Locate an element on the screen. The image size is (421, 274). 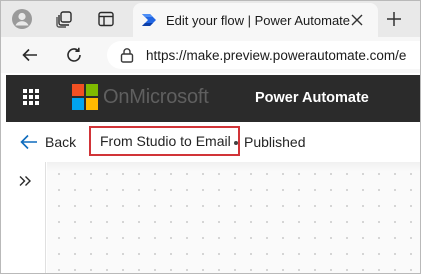
workspaces-icon is located at coordinates (64, 19).